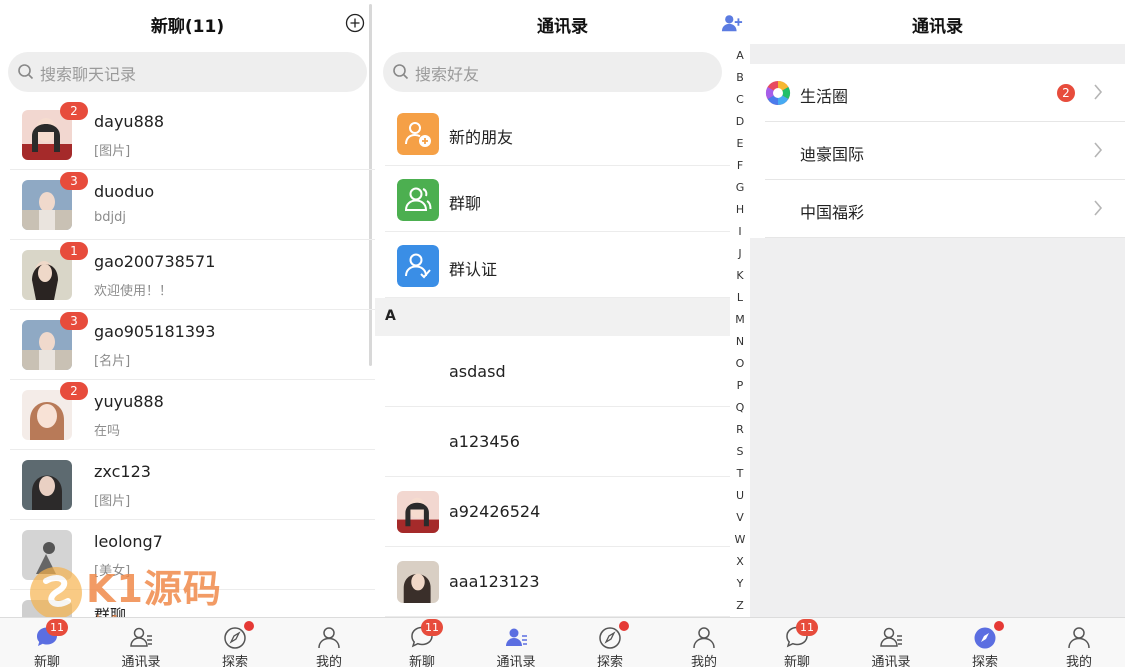 This screenshot has height=667, width=1125. I want to click on index-letter: J, so click(740, 257).